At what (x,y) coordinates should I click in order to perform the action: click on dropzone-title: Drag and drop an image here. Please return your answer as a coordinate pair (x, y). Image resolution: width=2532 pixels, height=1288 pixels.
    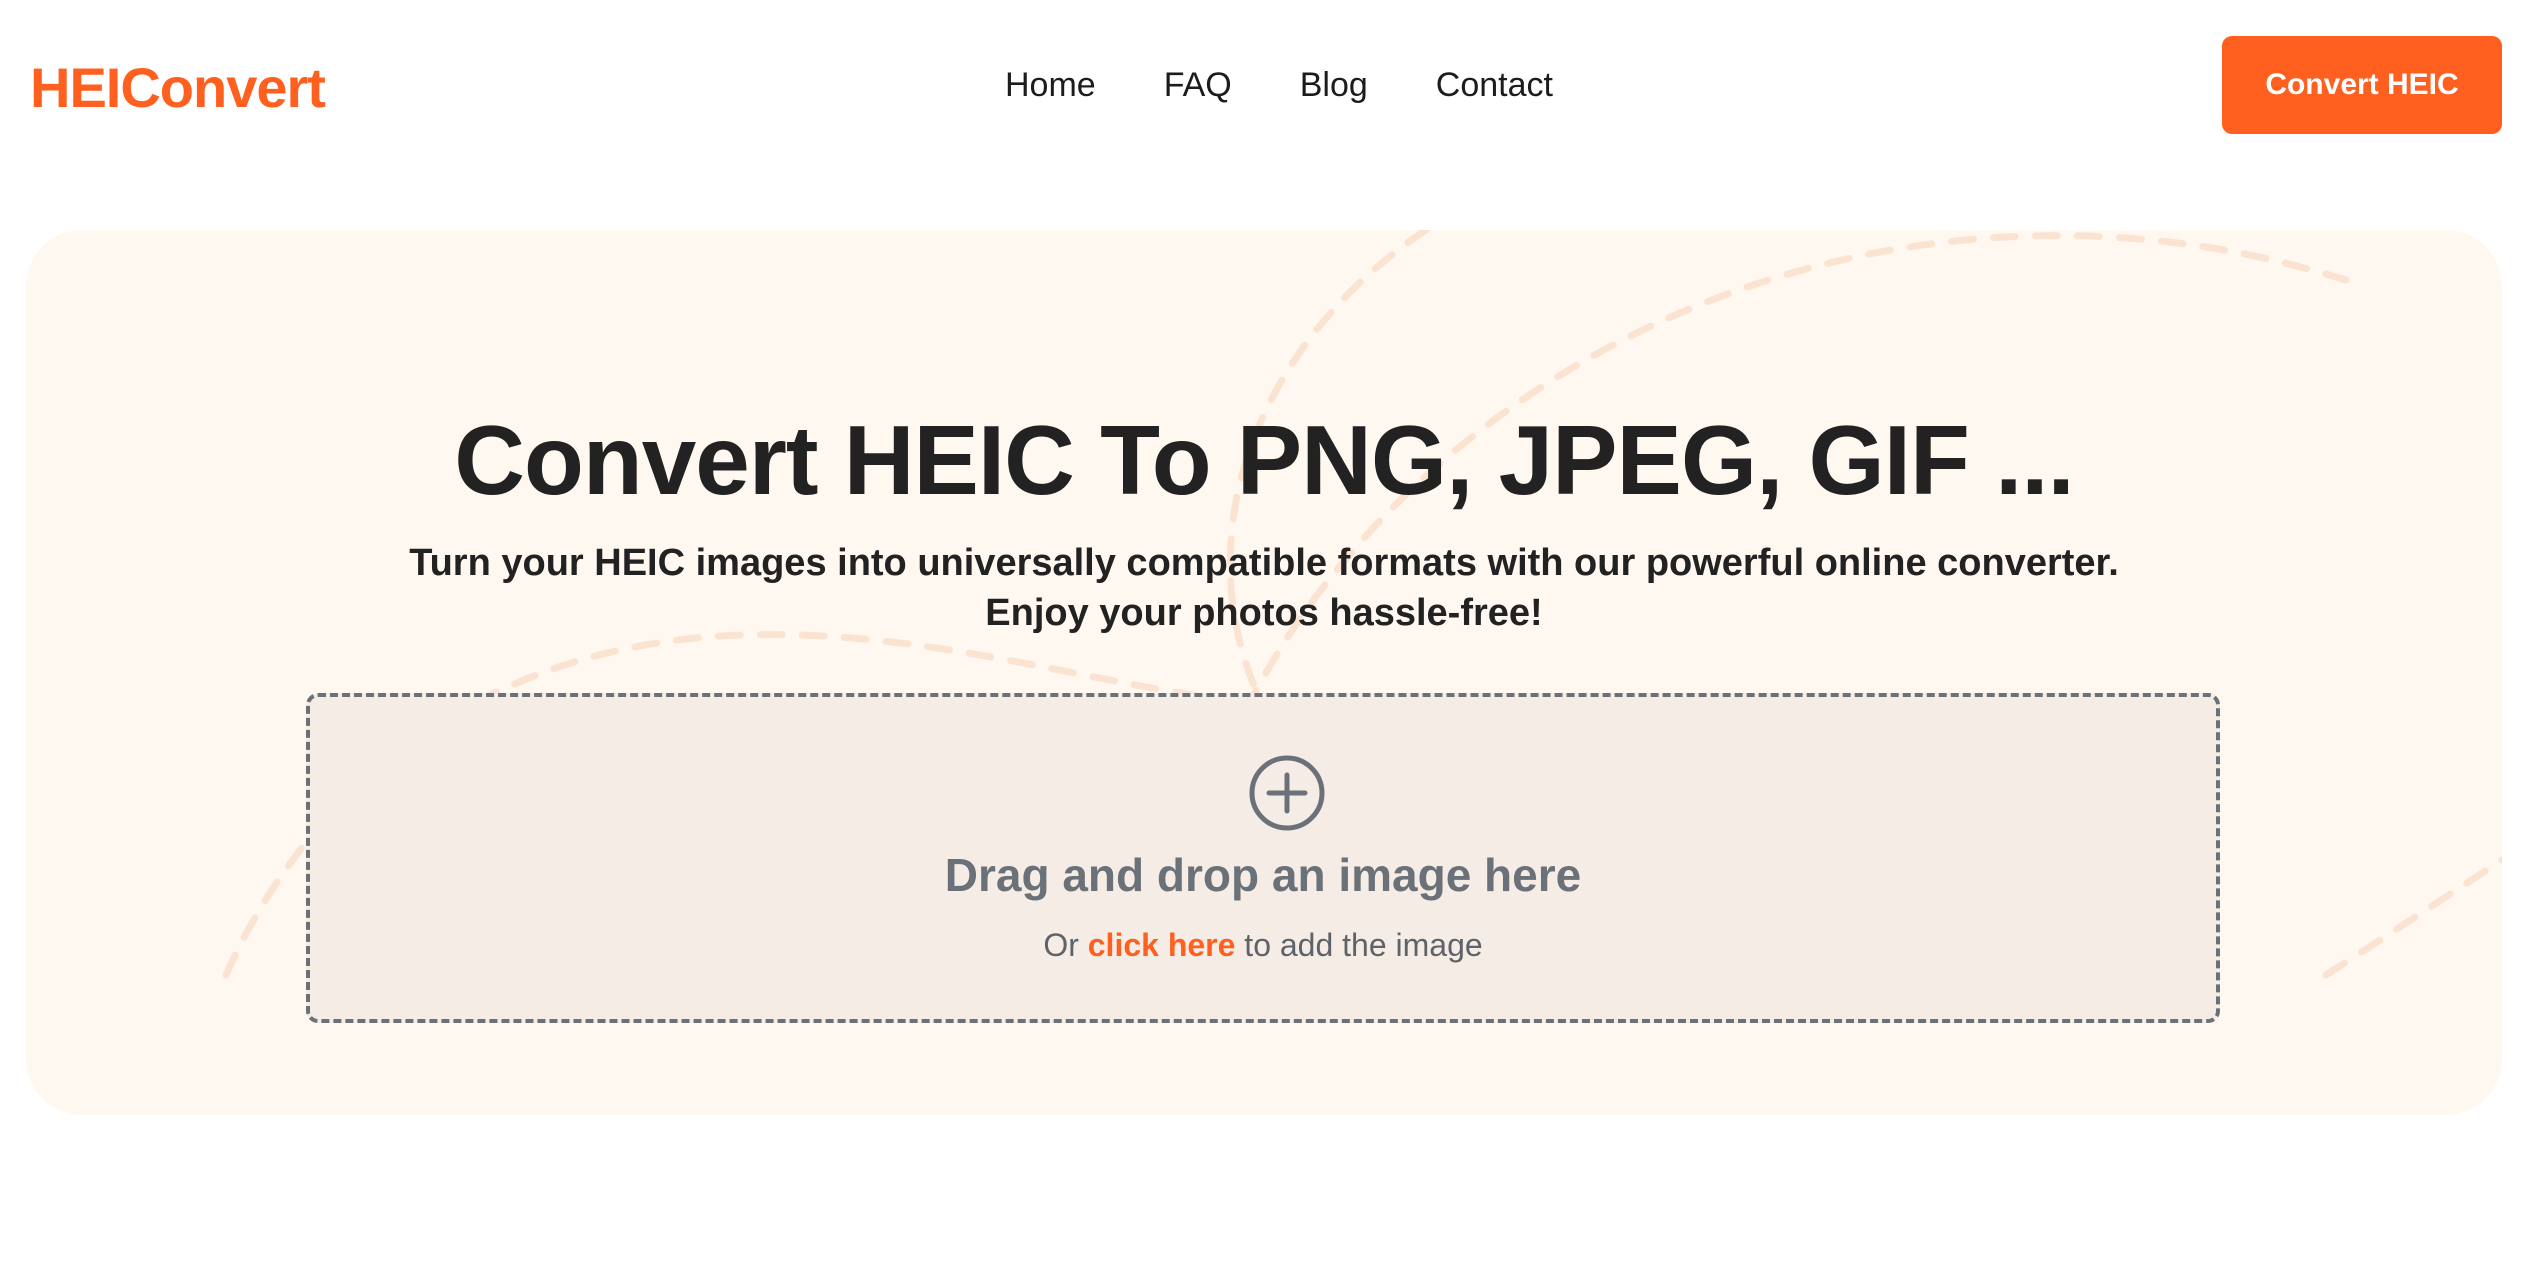
    Looking at the image, I should click on (1263, 875).